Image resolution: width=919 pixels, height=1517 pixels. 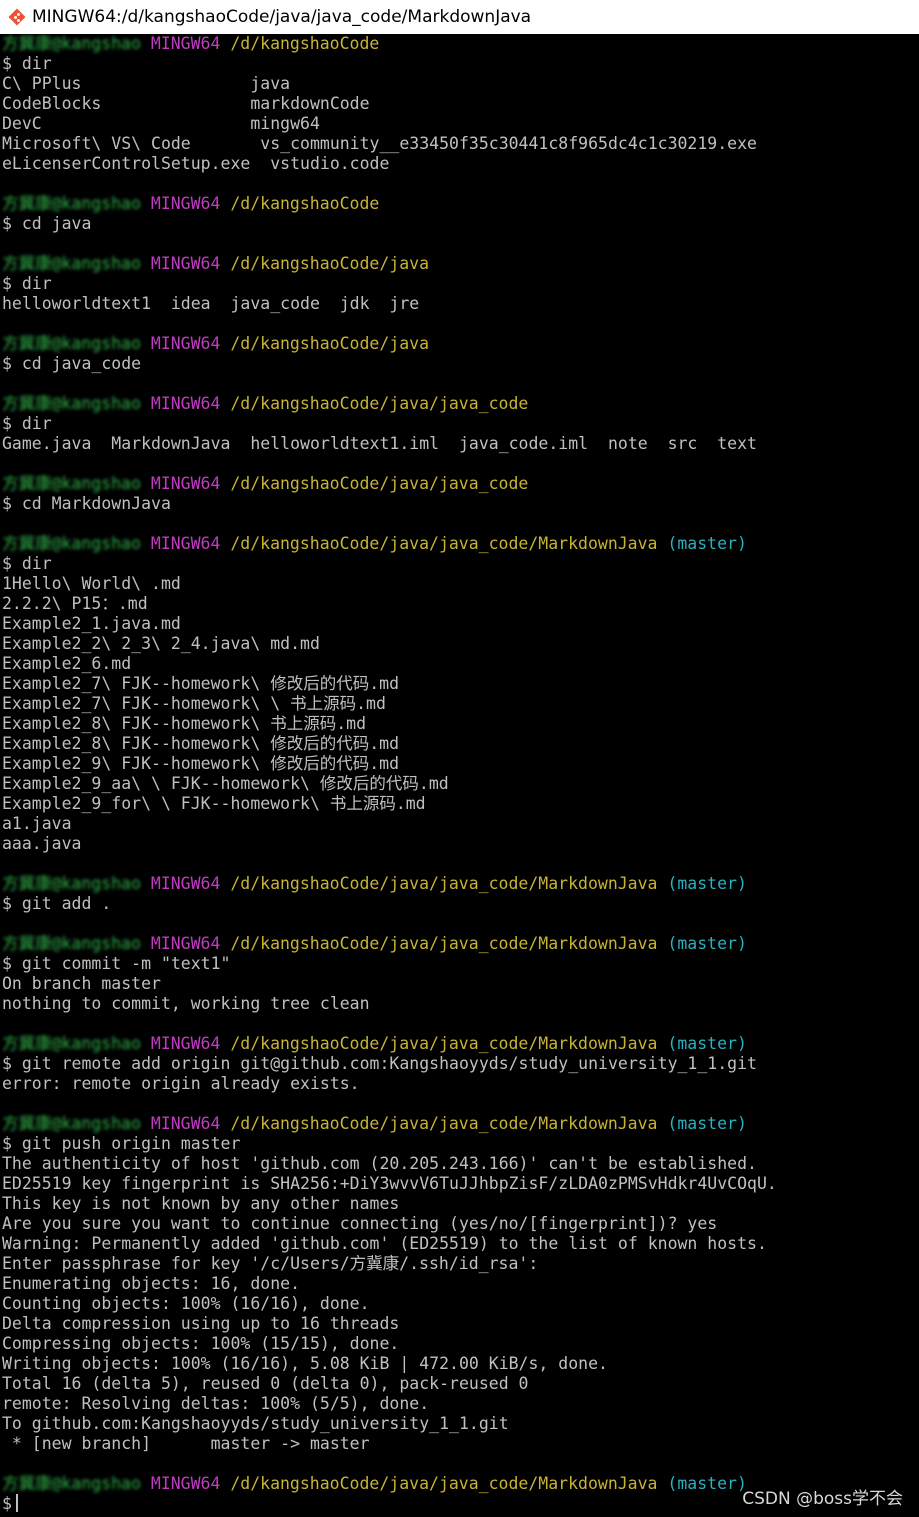 What do you see at coordinates (460, 684) in the screenshot?
I see `output-line: Example2_7\ FJK--homework\ 修改后的代码.md` at bounding box center [460, 684].